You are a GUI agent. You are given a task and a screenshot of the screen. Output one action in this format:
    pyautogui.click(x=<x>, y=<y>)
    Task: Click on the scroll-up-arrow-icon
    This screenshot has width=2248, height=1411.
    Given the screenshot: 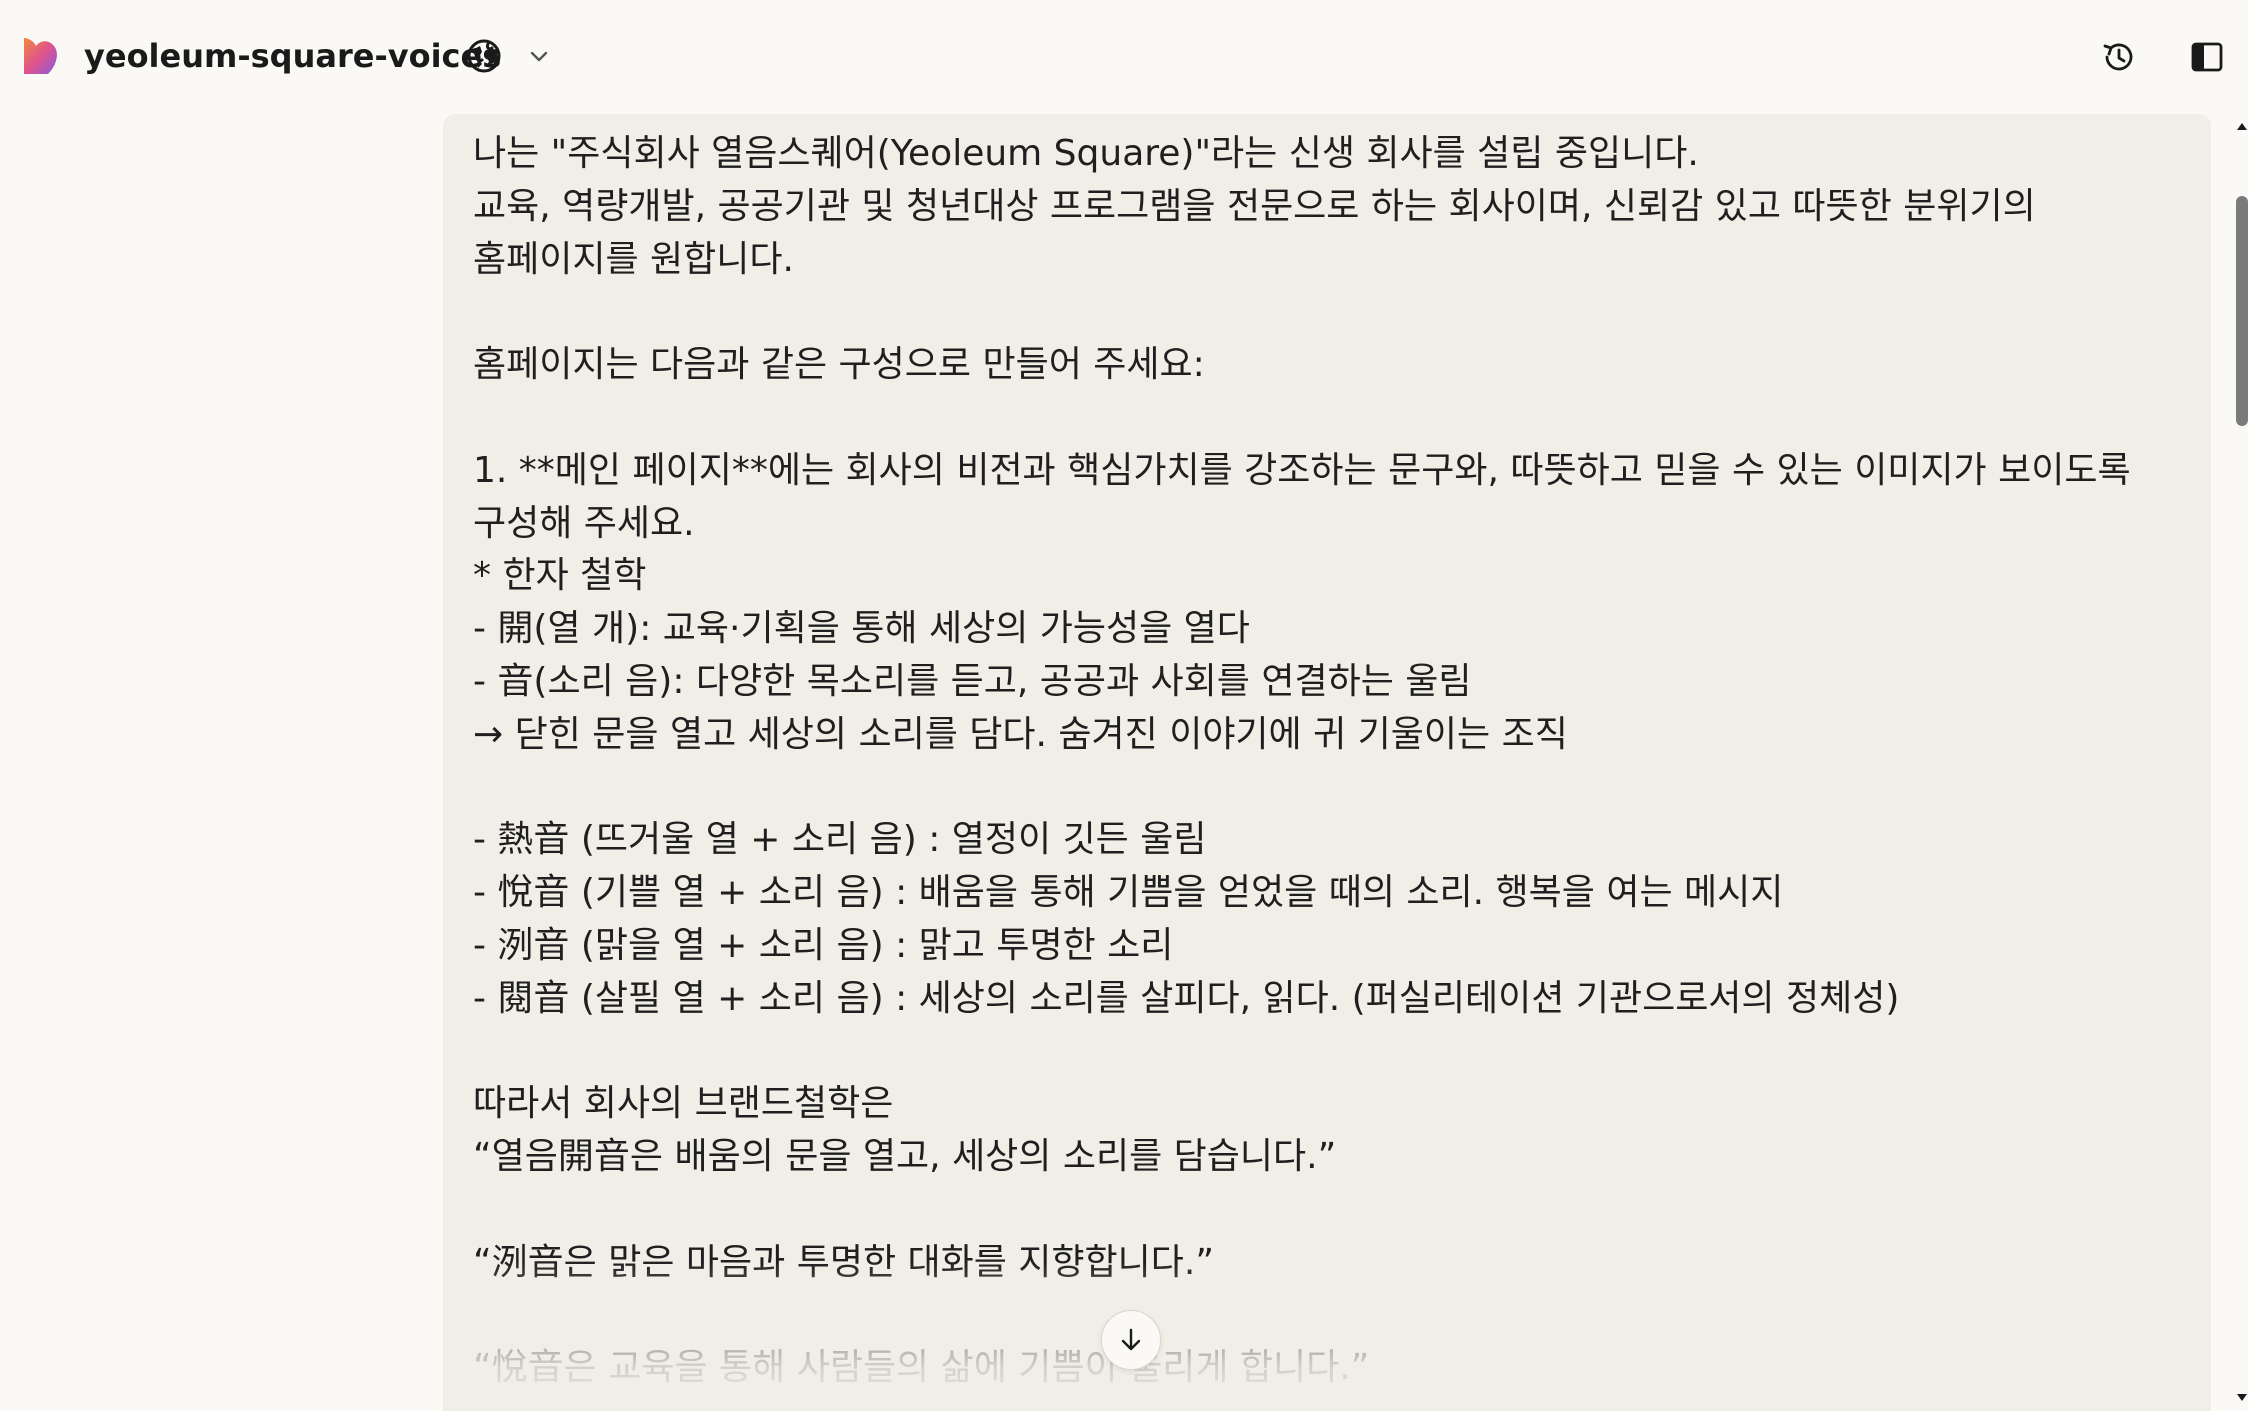 What is the action you would take?
    pyautogui.click(x=2242, y=126)
    